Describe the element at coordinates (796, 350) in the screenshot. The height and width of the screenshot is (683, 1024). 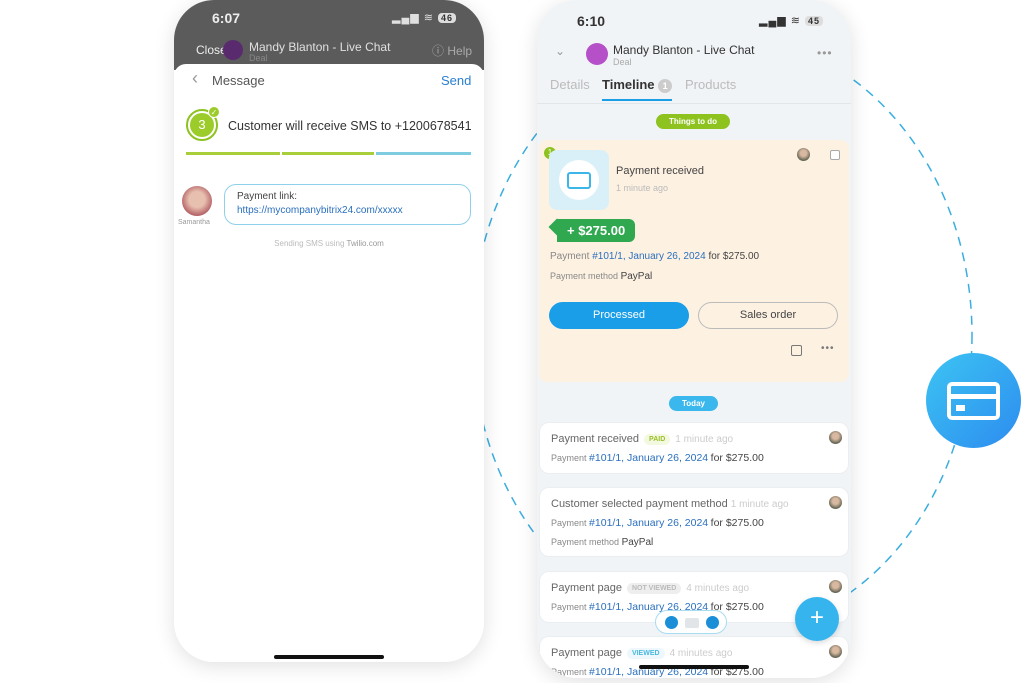
I see `note-icon` at that location.